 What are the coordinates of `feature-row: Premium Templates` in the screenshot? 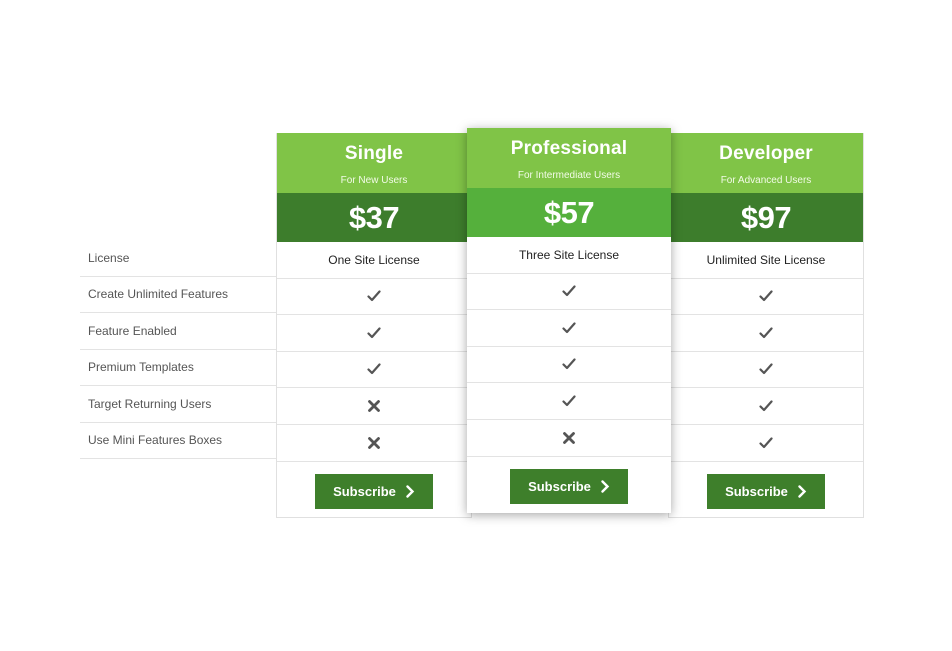 It's located at (178, 368).